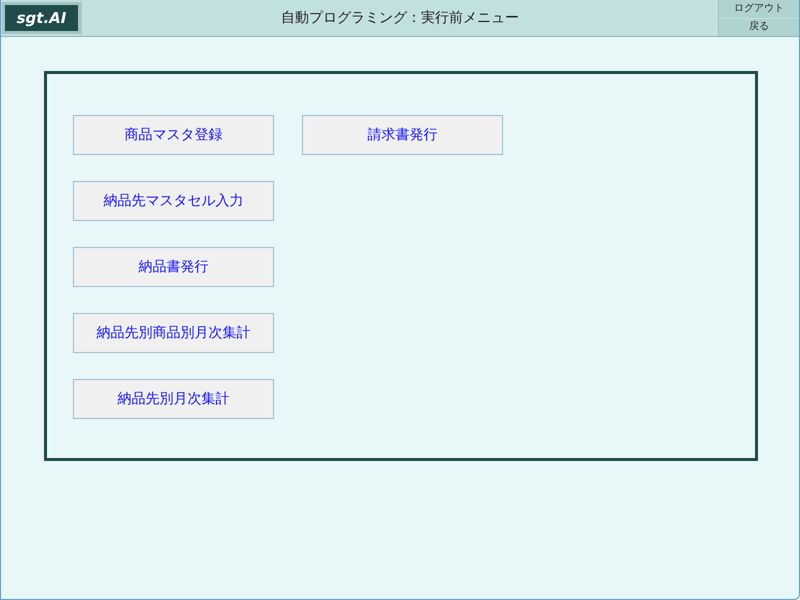  Describe the element at coordinates (173, 135) in the screenshot. I see `menu-button: 商品マスタ登録` at that location.